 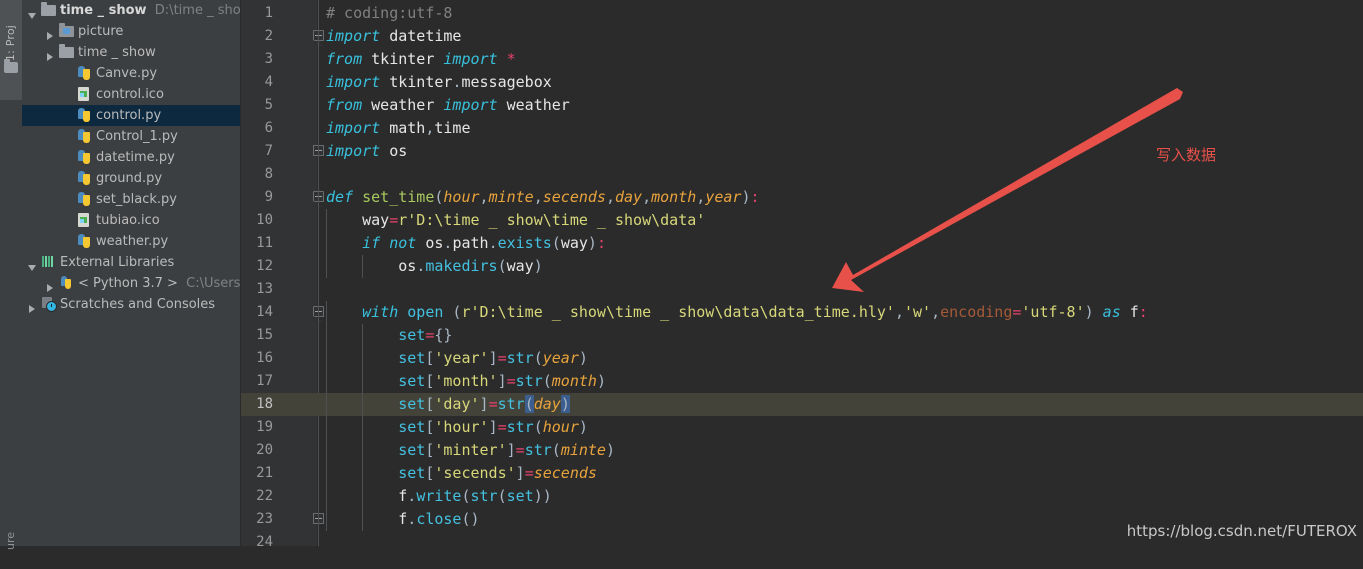 I want to click on tree-item-time-show: time _ show D:\time _ show, so click(x=131, y=10).